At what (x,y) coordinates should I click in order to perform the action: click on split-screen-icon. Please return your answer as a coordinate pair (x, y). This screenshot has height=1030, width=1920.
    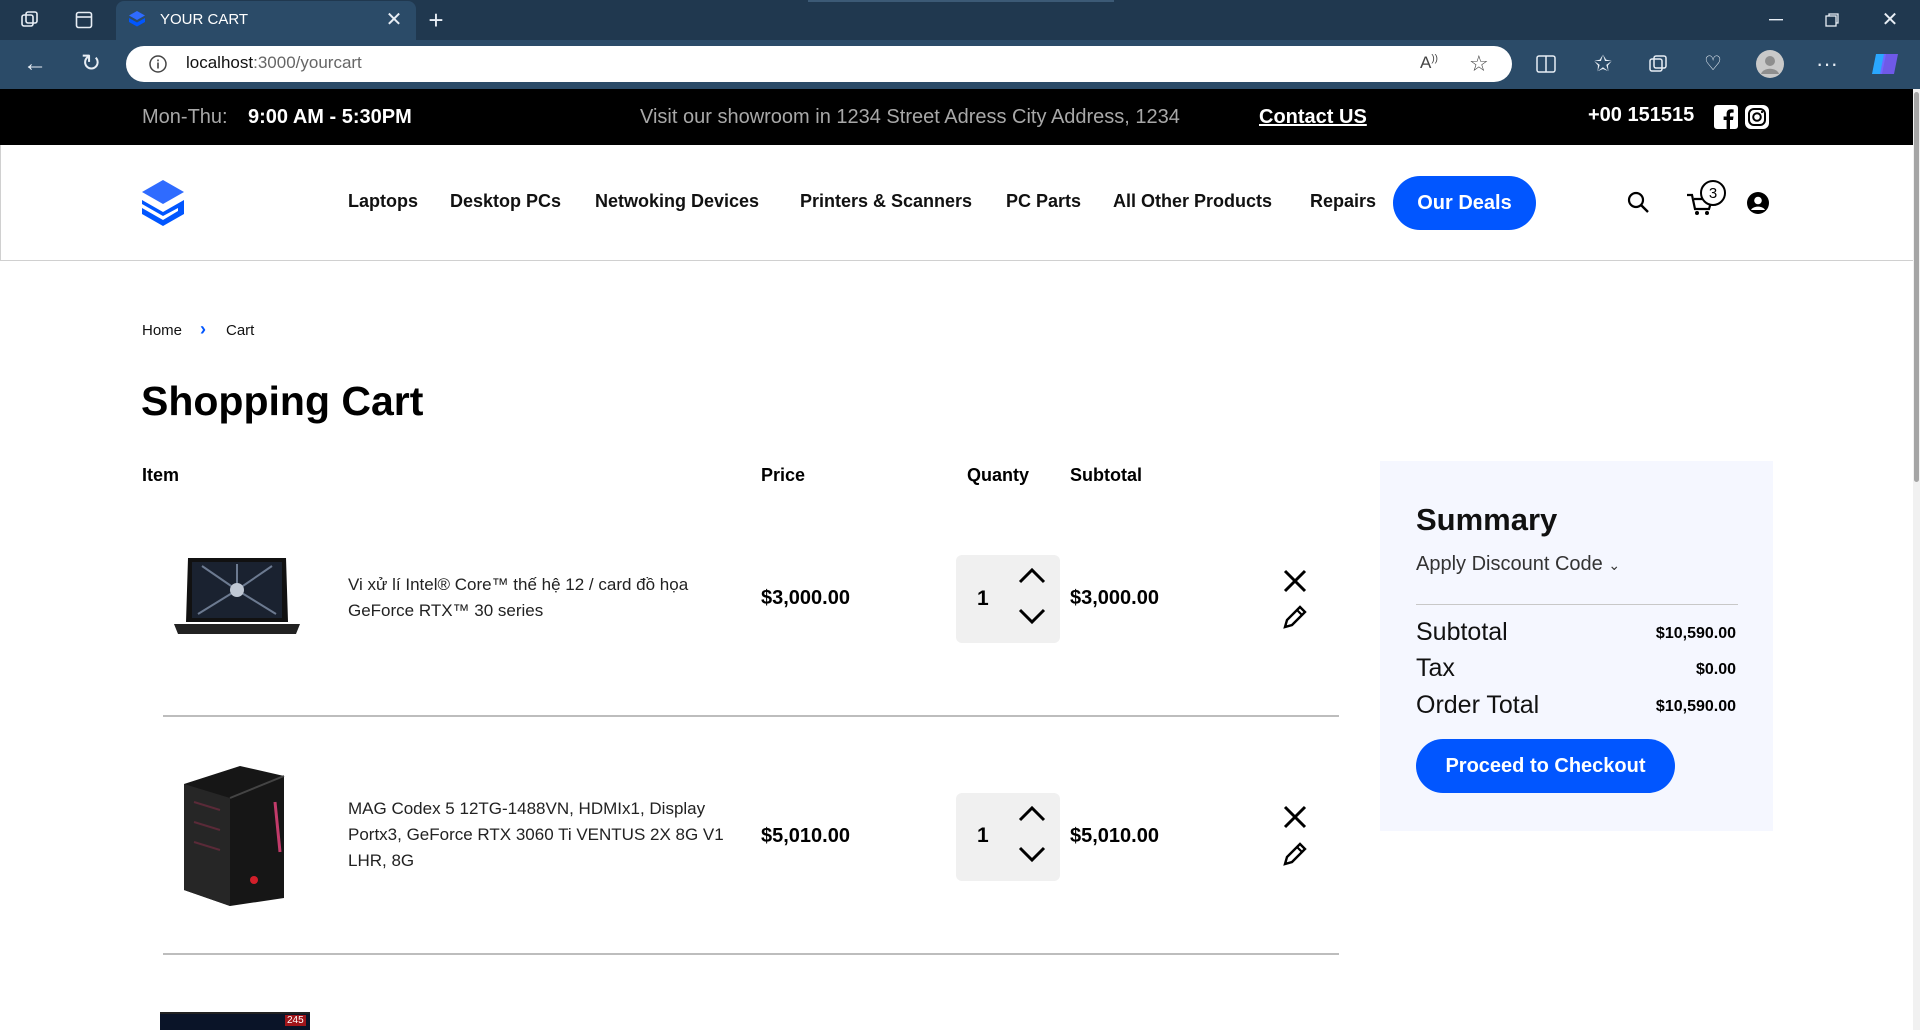
    Looking at the image, I should click on (1546, 64).